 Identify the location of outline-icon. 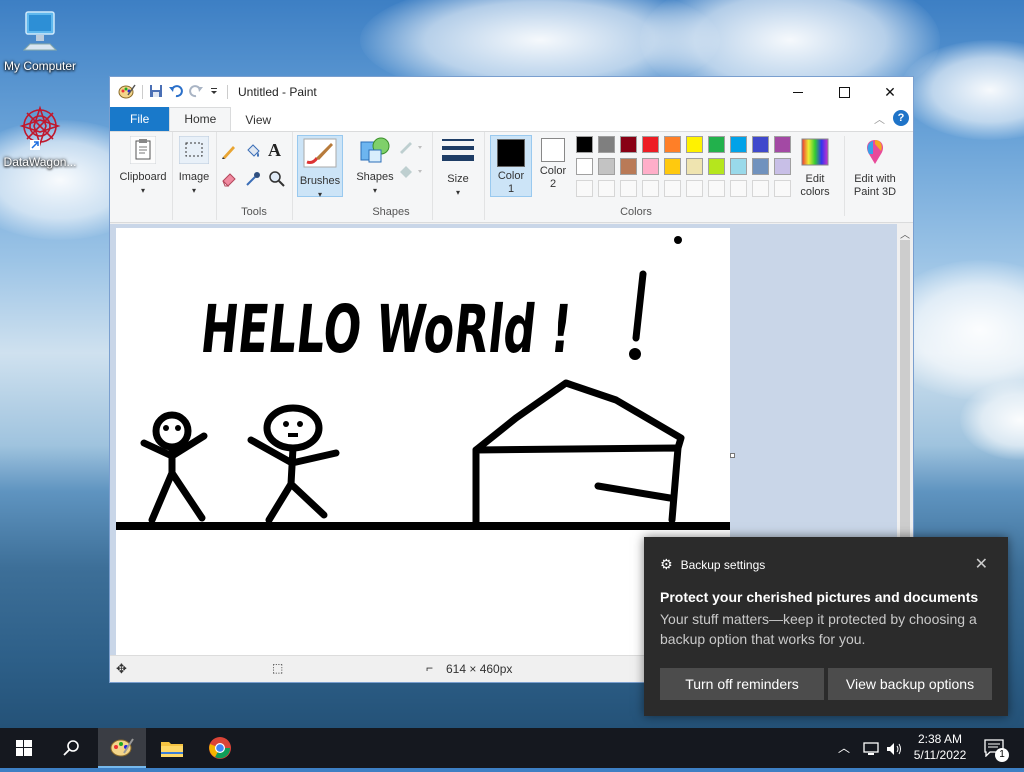
(411, 148).